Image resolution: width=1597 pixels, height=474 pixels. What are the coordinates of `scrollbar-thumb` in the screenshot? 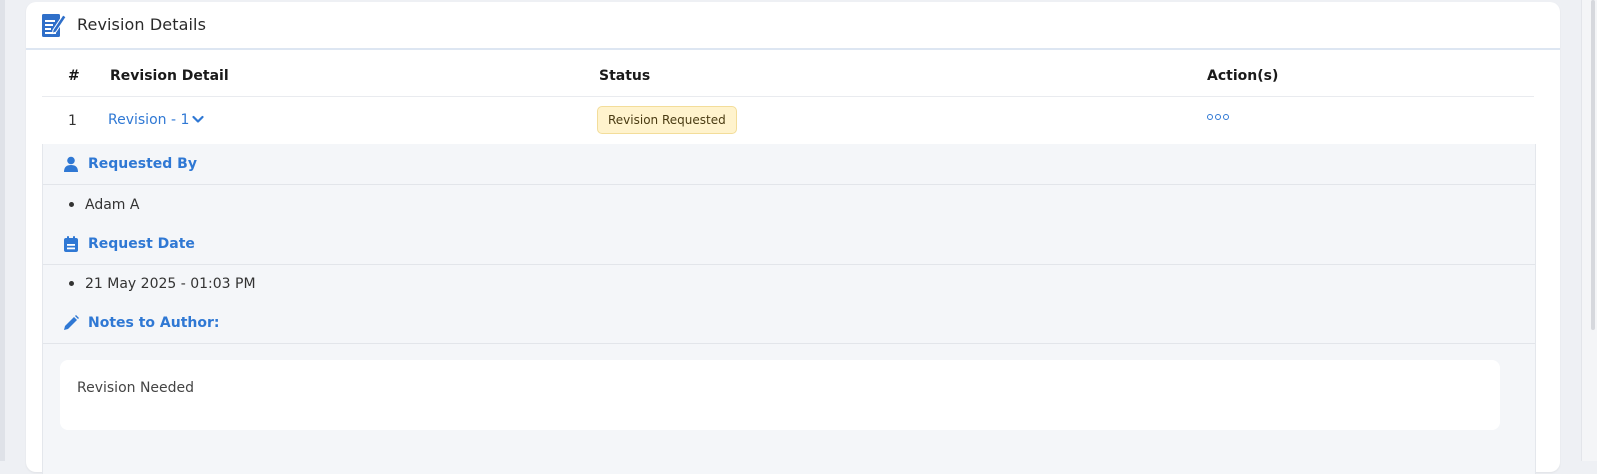 It's located at (1593, 165).